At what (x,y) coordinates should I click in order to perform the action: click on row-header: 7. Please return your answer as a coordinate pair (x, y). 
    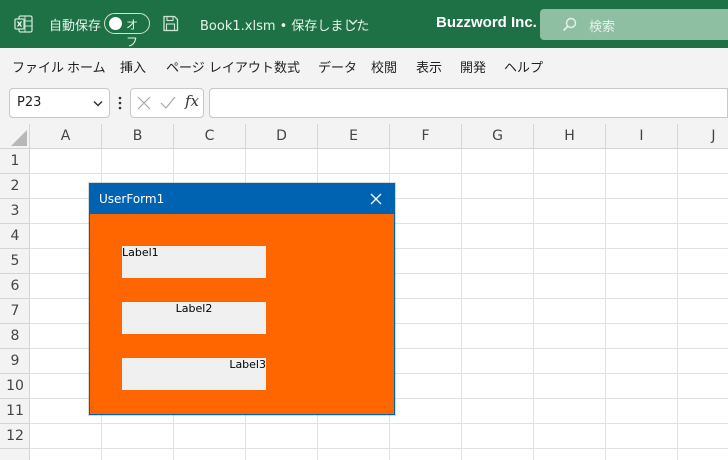
    Looking at the image, I should click on (15, 311).